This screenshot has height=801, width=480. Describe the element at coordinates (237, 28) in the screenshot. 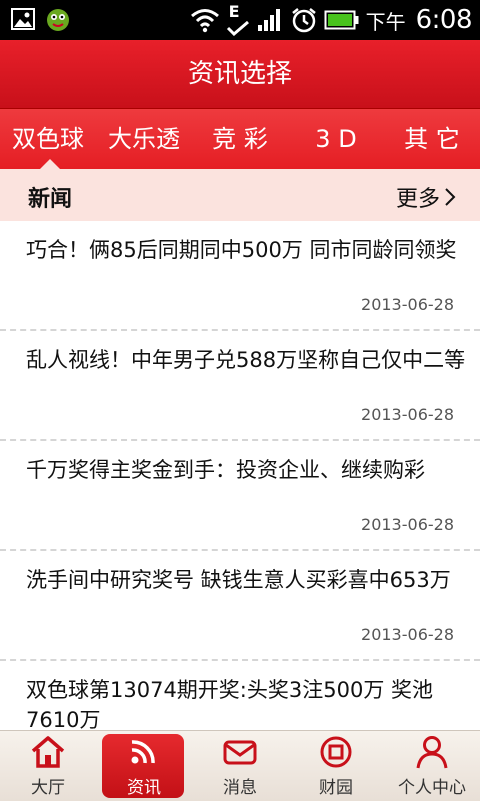

I see `check-icon` at that location.